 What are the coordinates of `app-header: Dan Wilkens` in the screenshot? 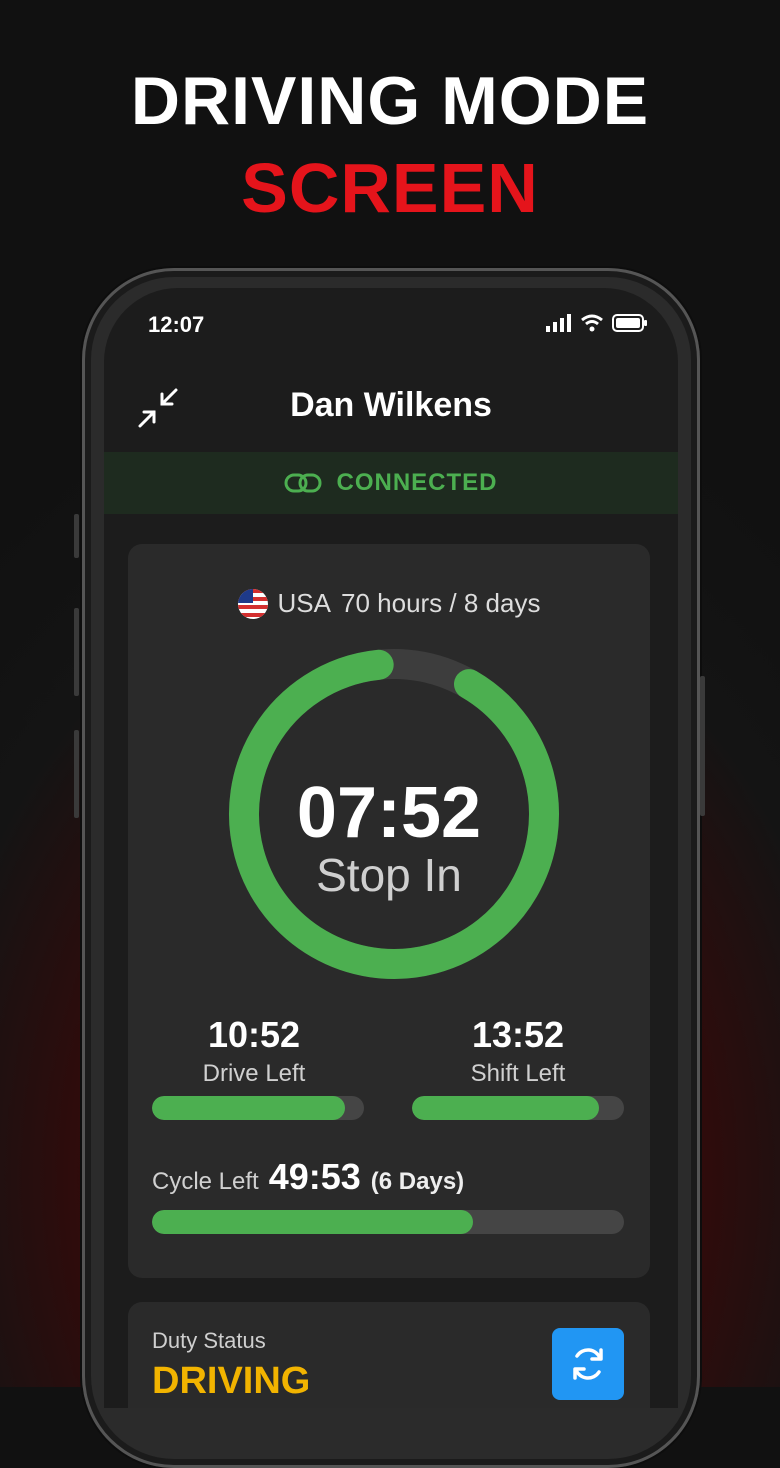 It's located at (391, 408).